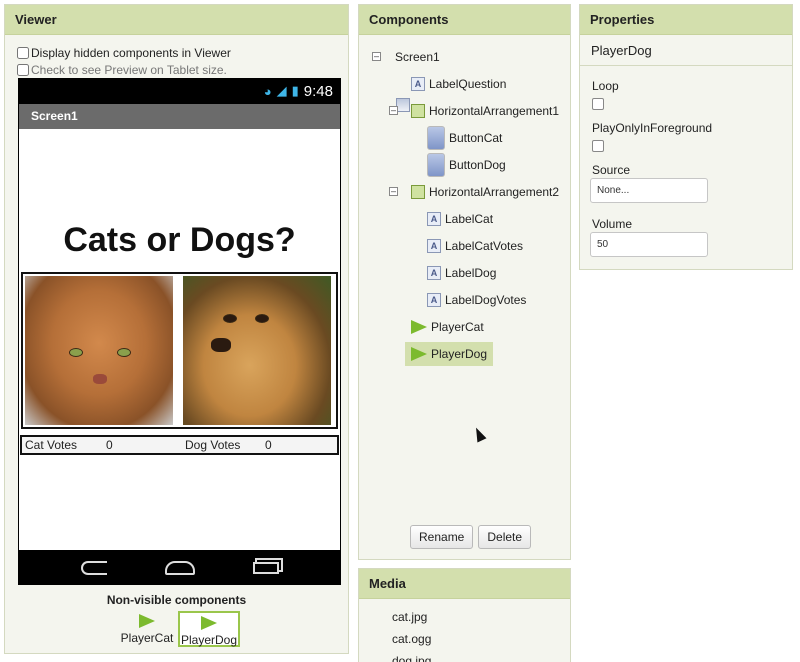 Image resolution: width=800 pixels, height=662 pixels. What do you see at coordinates (471, 273) in the screenshot?
I see `tree-item-label: LabelDog` at bounding box center [471, 273].